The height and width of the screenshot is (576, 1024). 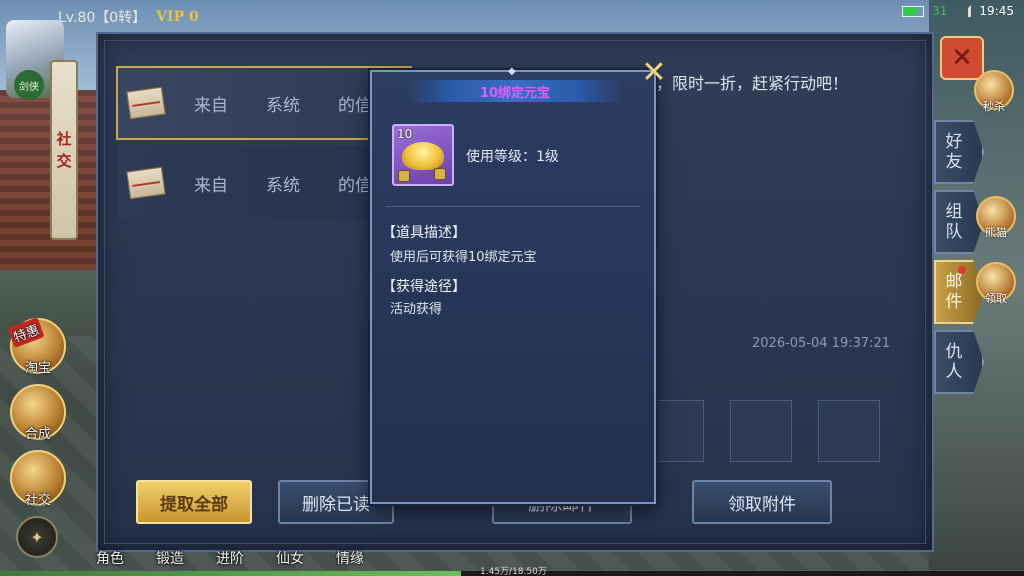 What do you see at coordinates (954, 142) in the screenshot?
I see `tab-char: 好` at bounding box center [954, 142].